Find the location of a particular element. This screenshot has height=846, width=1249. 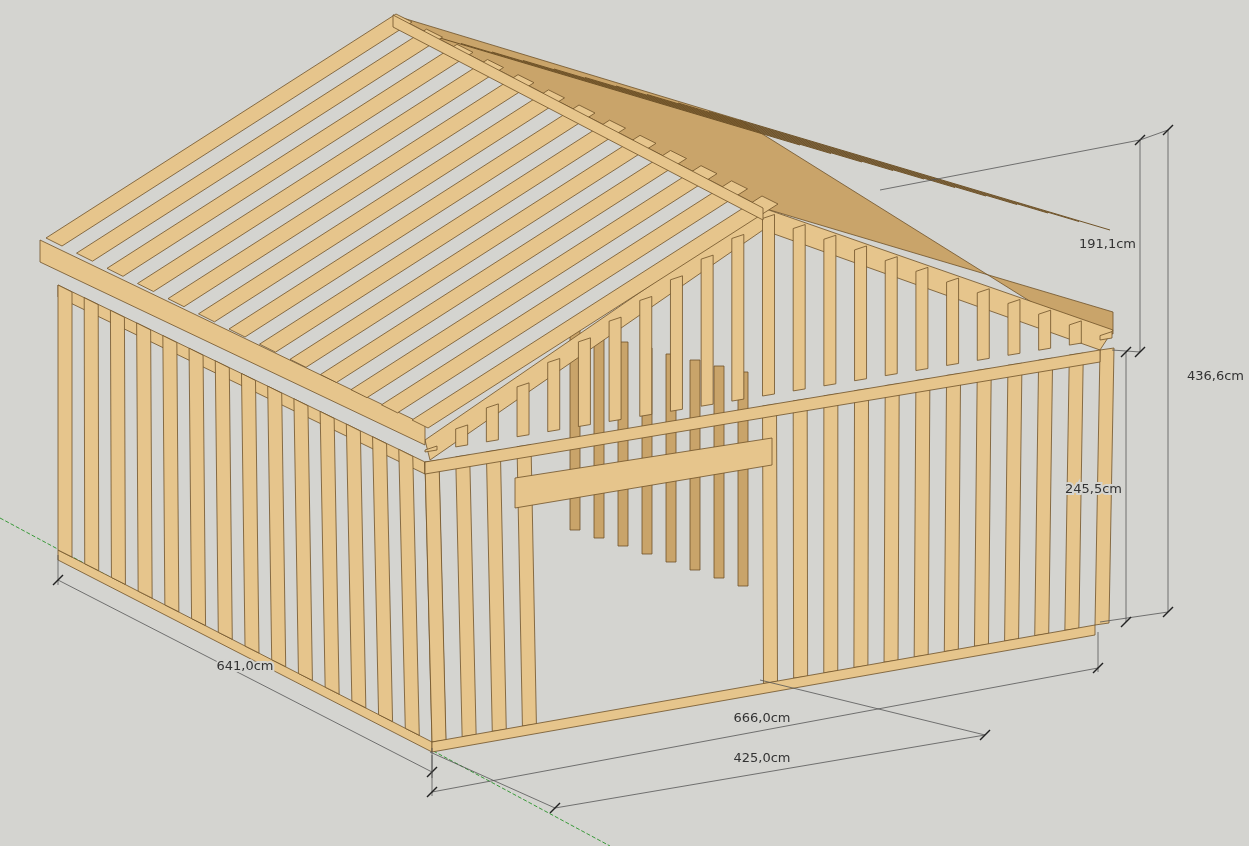

dimension-label: 666,0cm is located at coordinates (762, 717).